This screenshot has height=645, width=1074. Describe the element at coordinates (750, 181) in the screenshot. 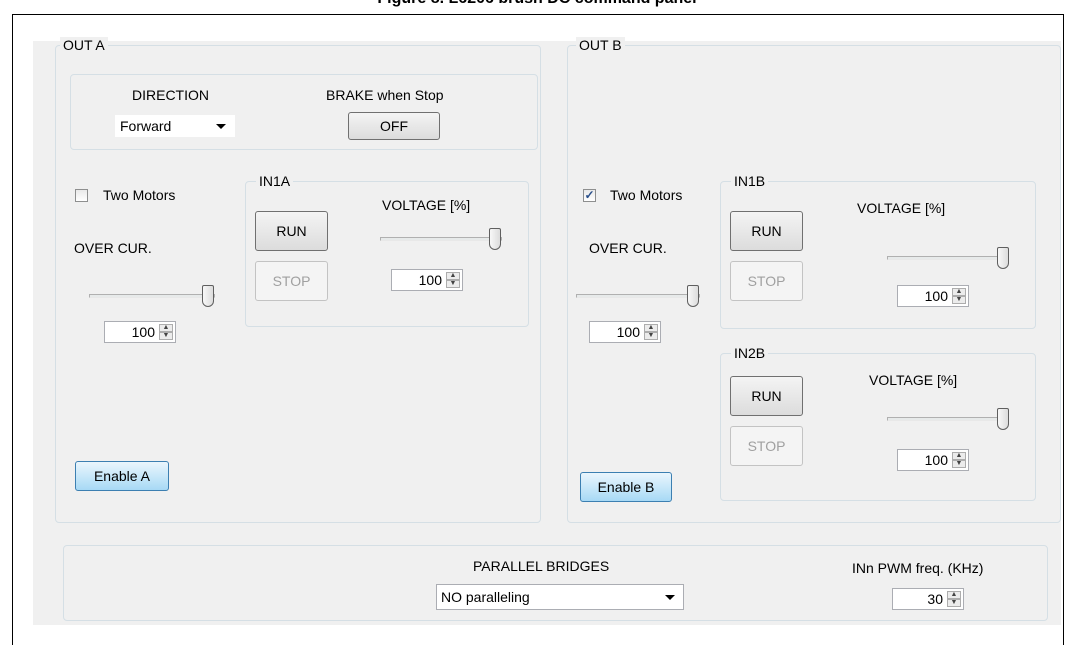

I see `in1b-title: IN1B` at that location.